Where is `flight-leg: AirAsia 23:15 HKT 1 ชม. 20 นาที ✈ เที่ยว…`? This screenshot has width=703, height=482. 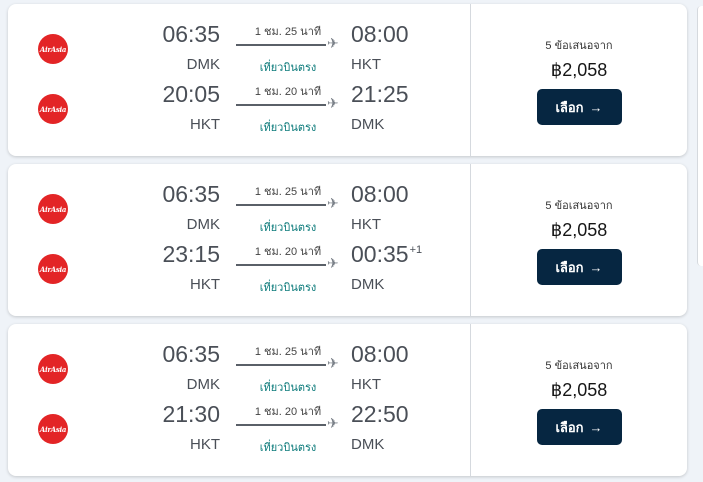 flight-leg: AirAsia 23:15 HKT 1 ชม. 20 นาที ✈ เที่ยว… is located at coordinates (239, 268).